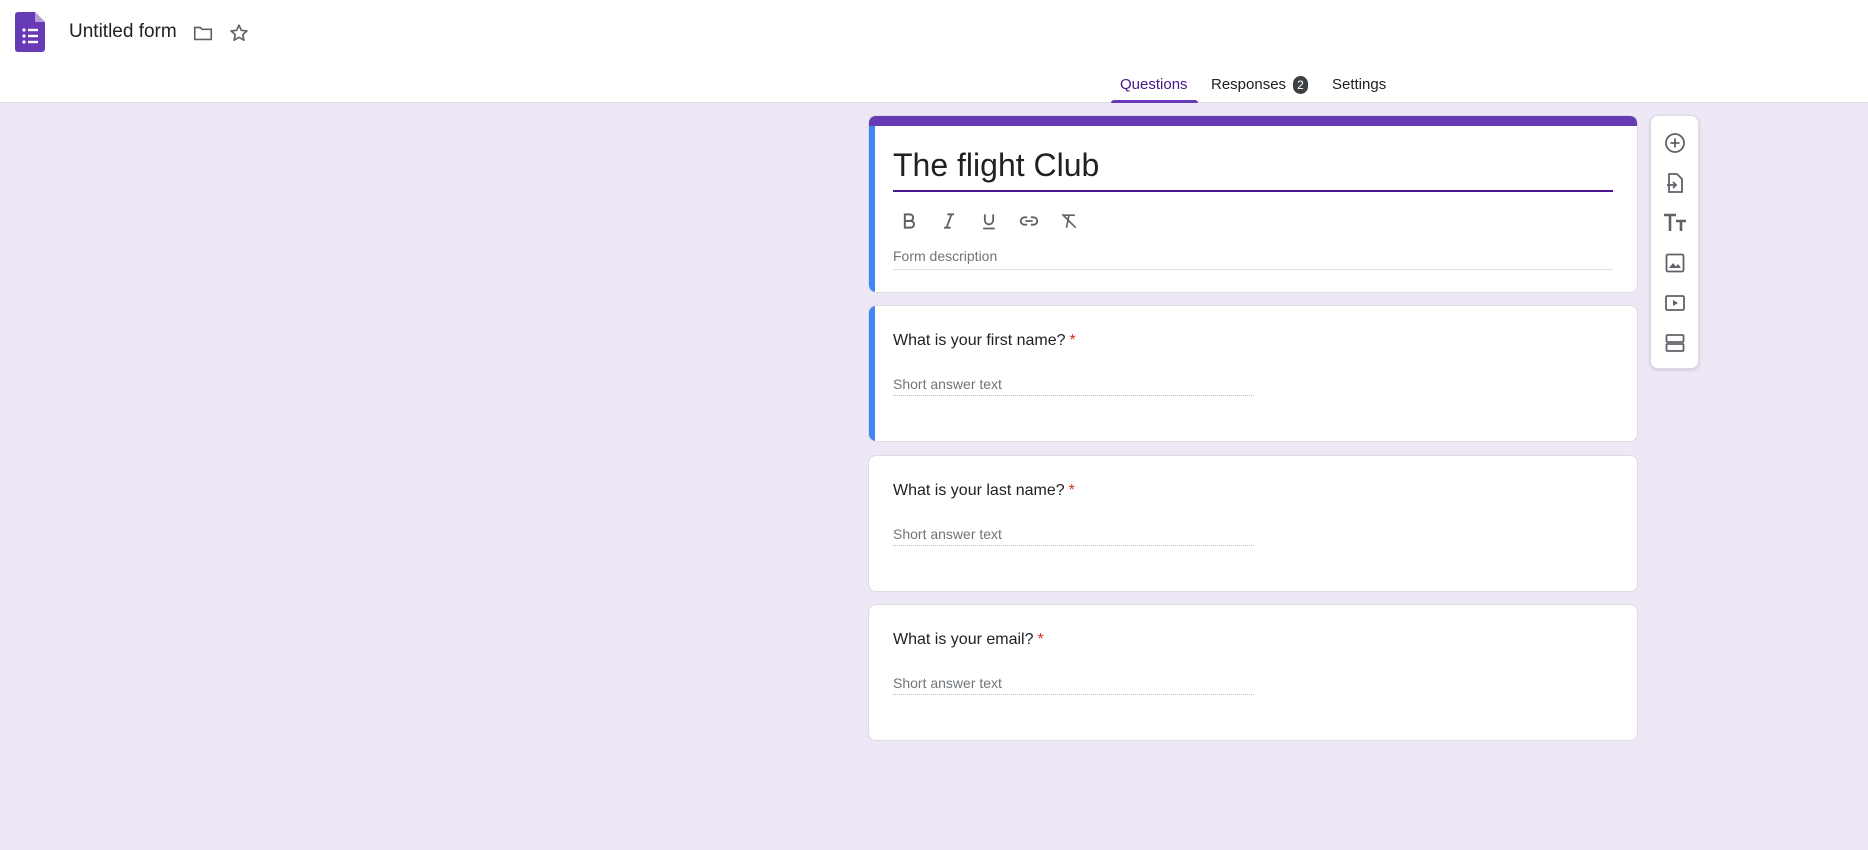 The height and width of the screenshot is (850, 1868). What do you see at coordinates (1154, 101) in the screenshot?
I see `active-tab-indicator` at bounding box center [1154, 101].